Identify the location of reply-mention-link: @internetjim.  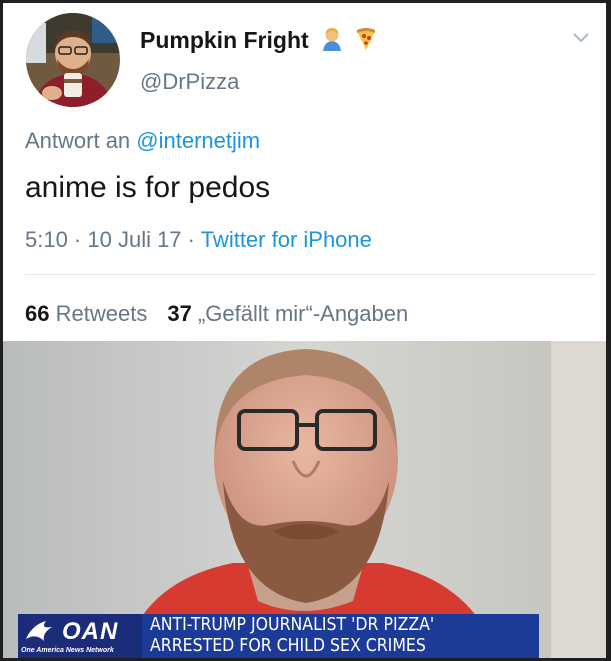
(198, 140).